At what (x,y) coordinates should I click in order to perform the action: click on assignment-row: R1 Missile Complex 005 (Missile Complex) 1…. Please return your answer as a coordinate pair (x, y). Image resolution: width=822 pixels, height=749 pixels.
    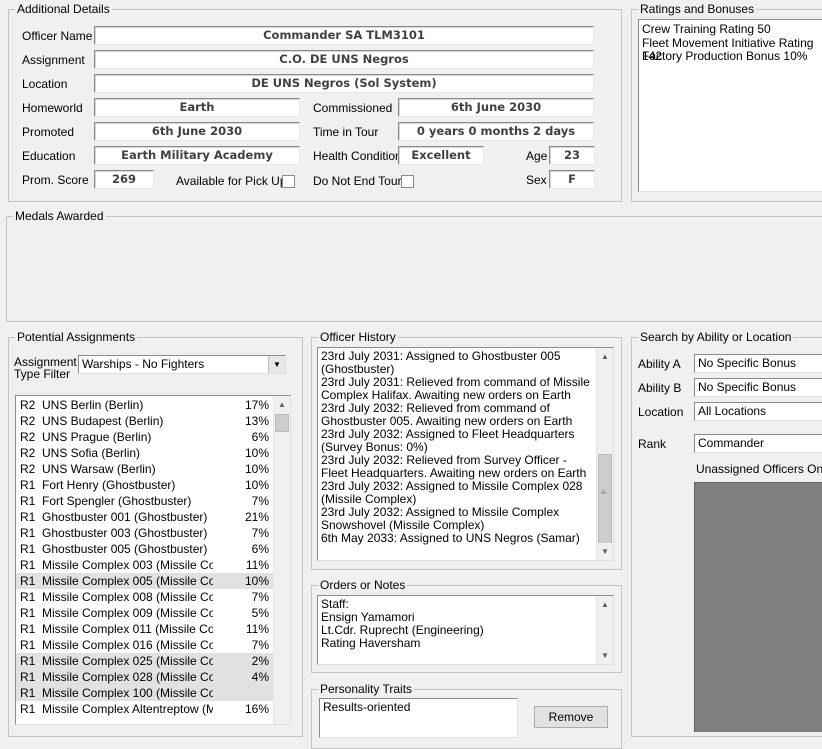
    Looking at the image, I should click on (144, 581).